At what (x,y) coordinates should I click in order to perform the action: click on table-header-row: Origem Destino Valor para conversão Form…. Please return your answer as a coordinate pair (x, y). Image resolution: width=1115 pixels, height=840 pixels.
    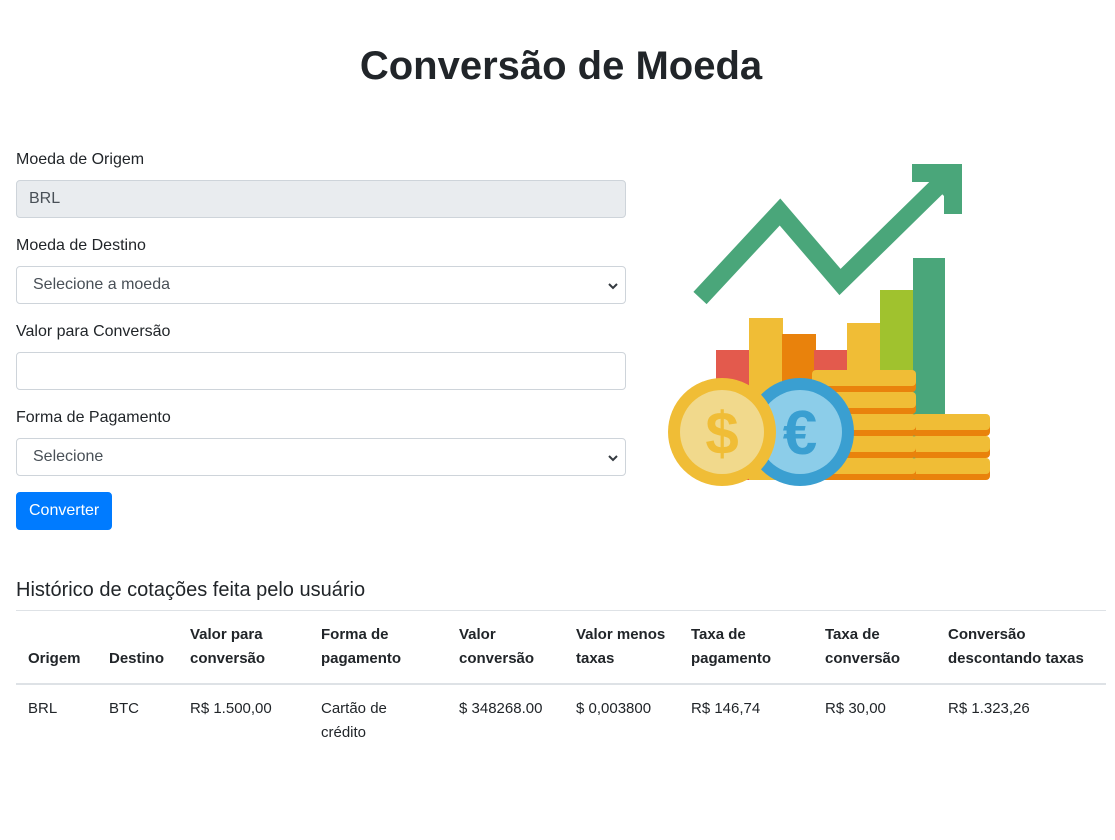
    Looking at the image, I should click on (561, 647).